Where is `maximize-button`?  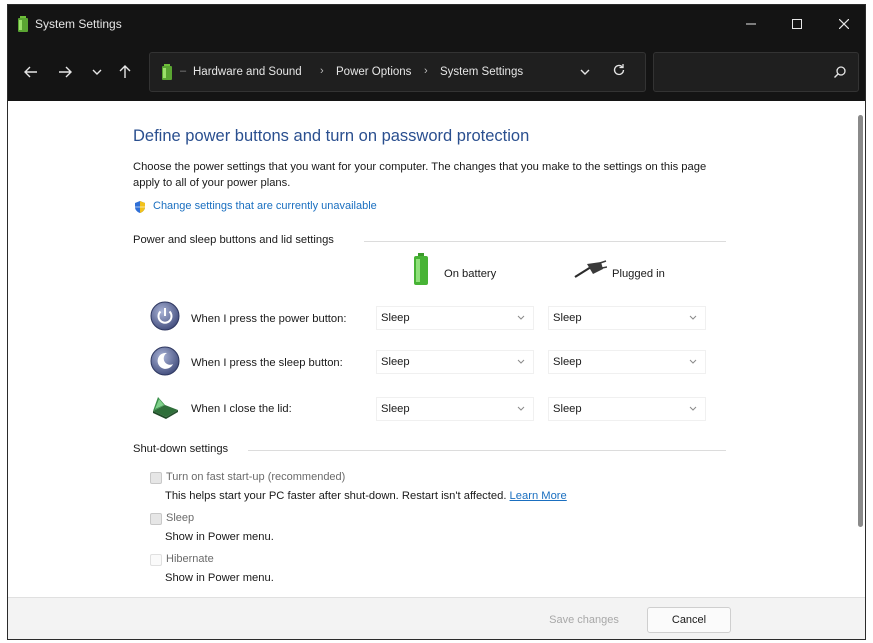
maximize-button is located at coordinates (797, 24).